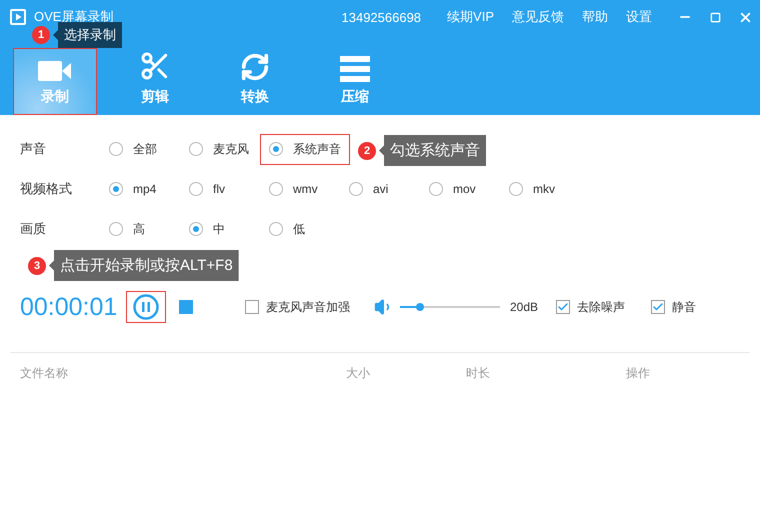 This screenshot has width=760, height=505. What do you see at coordinates (639, 17) in the screenshot?
I see `header-link: 设置` at bounding box center [639, 17].